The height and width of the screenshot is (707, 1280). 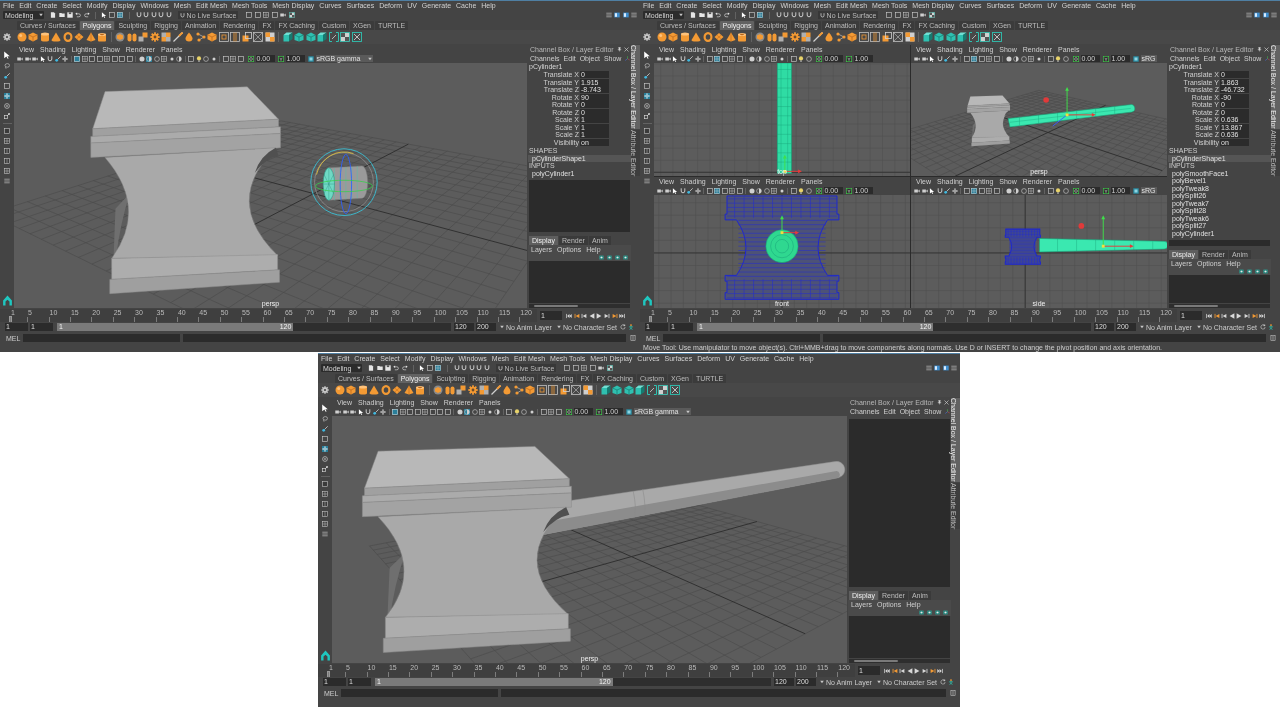 I want to click on cone-icon, so click(x=696, y=37).